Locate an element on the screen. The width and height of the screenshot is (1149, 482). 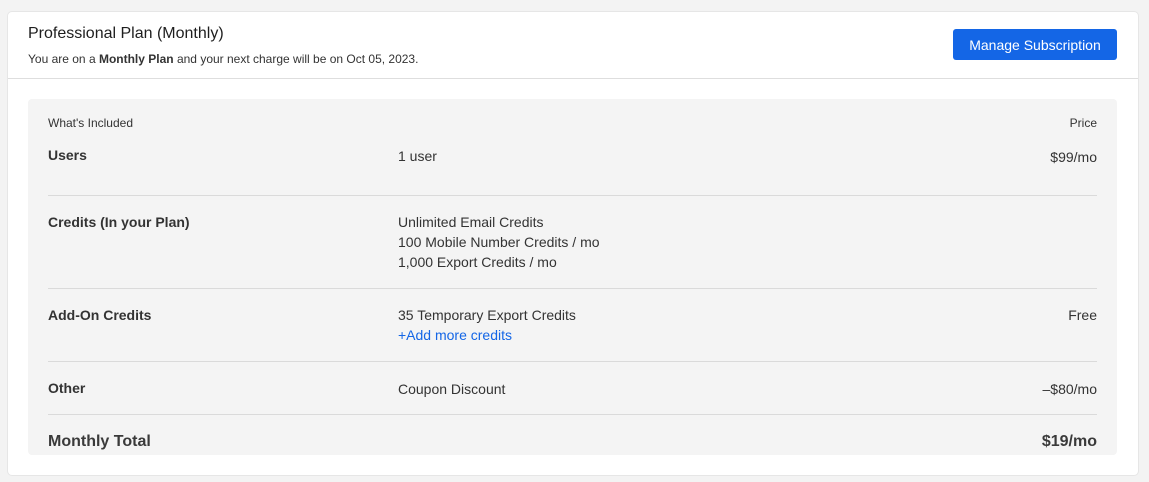
detail-line: 1,000 Export Credits / mo is located at coordinates (477, 262).